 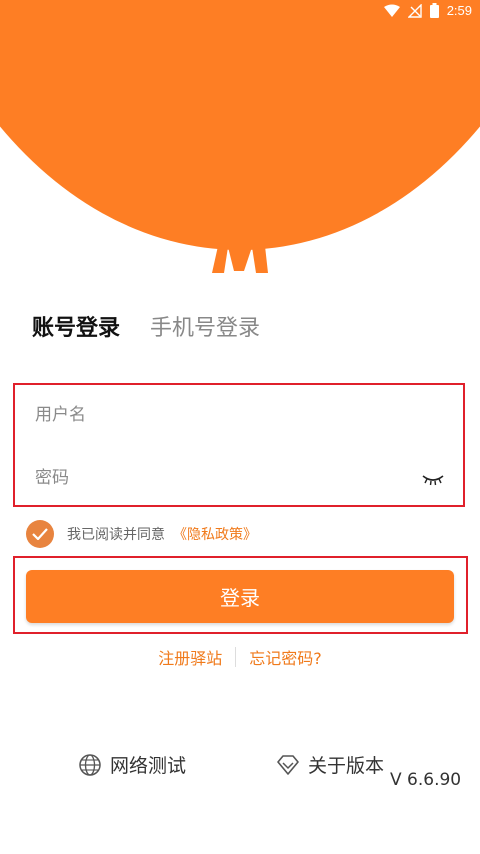 What do you see at coordinates (459, 10) in the screenshot?
I see `status-time: 2:59` at bounding box center [459, 10].